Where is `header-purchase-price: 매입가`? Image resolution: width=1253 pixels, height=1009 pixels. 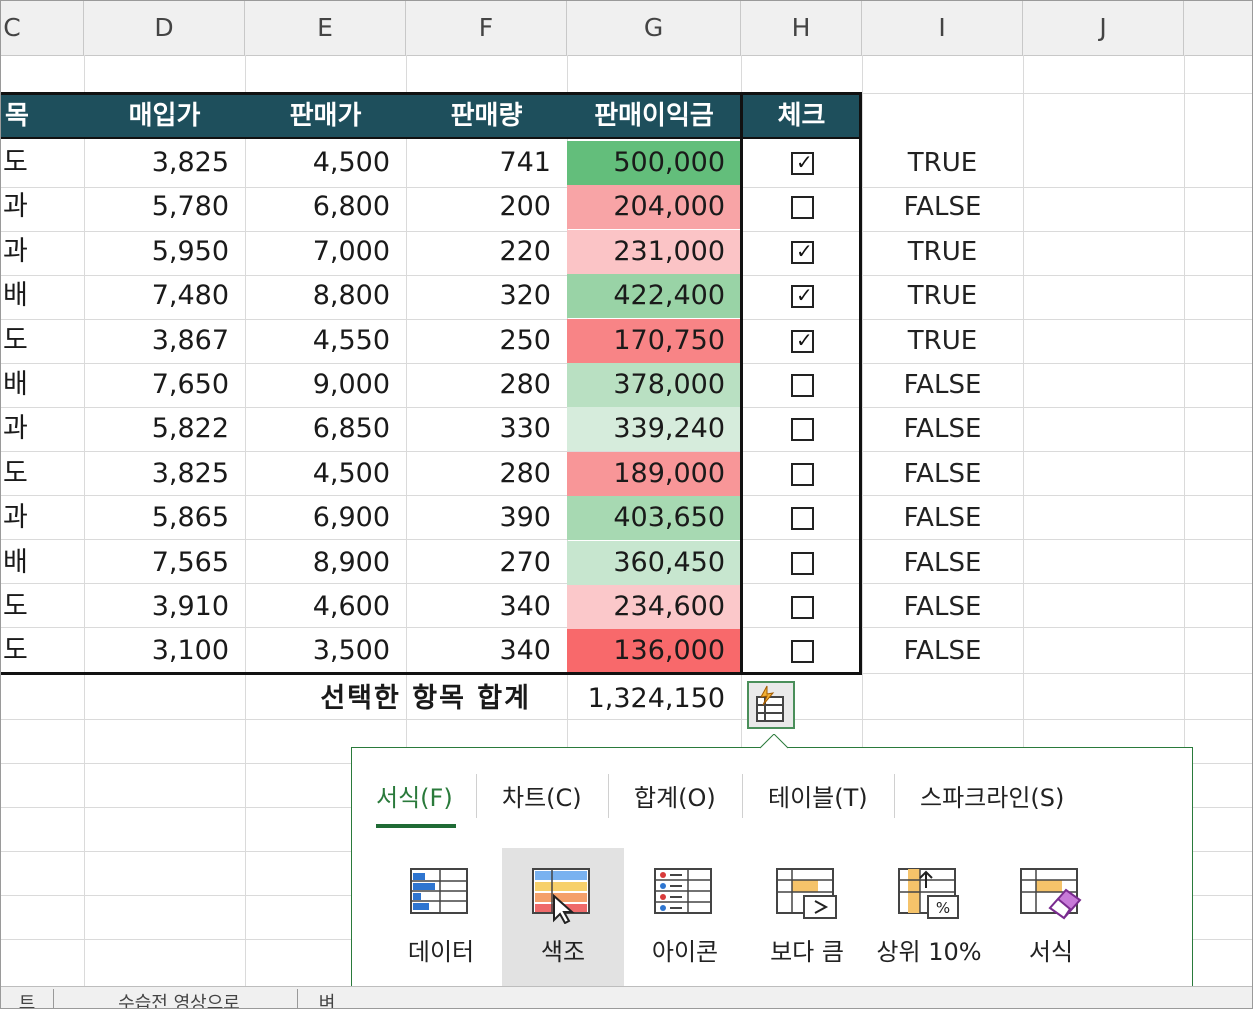 header-purchase-price: 매입가 is located at coordinates (164, 116).